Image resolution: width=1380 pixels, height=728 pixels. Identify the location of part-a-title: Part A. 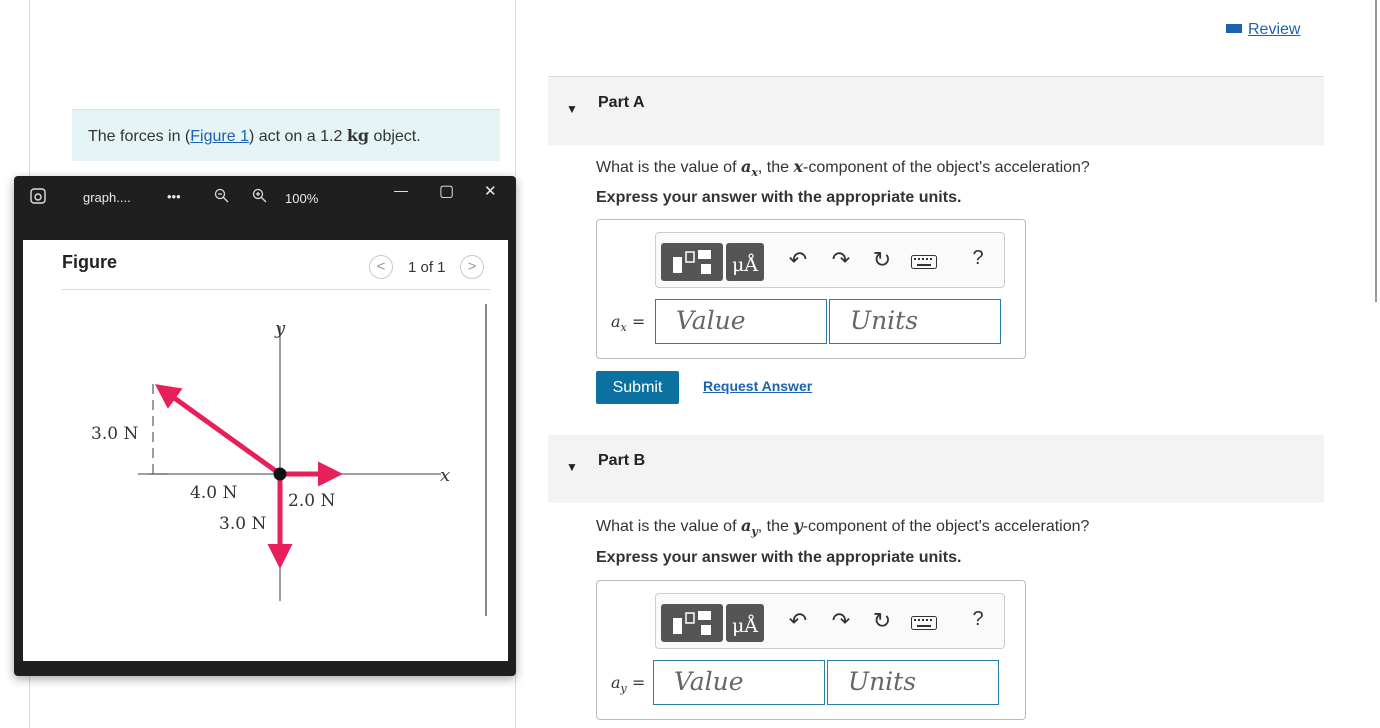
(621, 102).